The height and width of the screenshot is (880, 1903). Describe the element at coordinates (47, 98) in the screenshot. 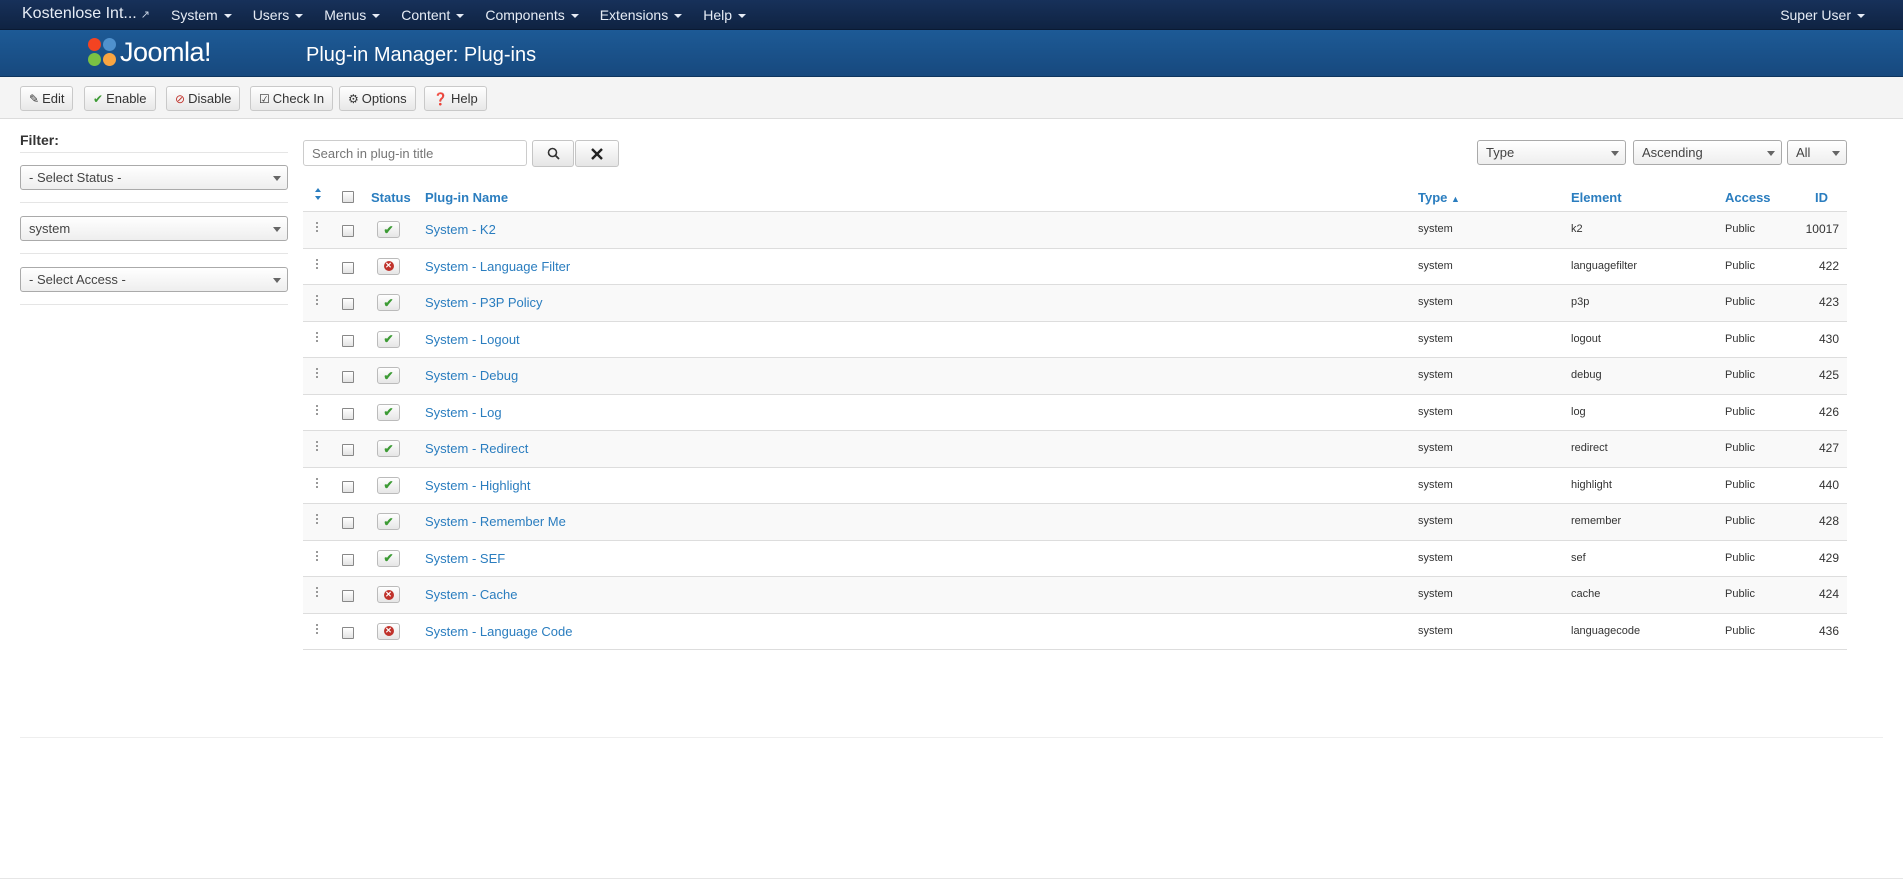

I see `edit-button: ✎ Edit` at that location.